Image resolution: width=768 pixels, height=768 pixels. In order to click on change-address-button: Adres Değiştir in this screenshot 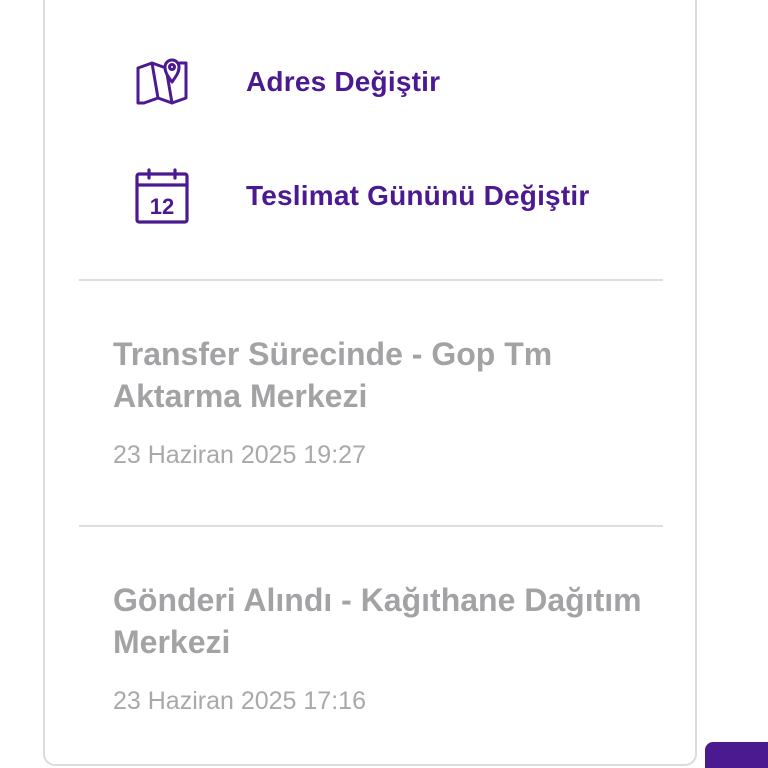, I will do `click(287, 82)`.